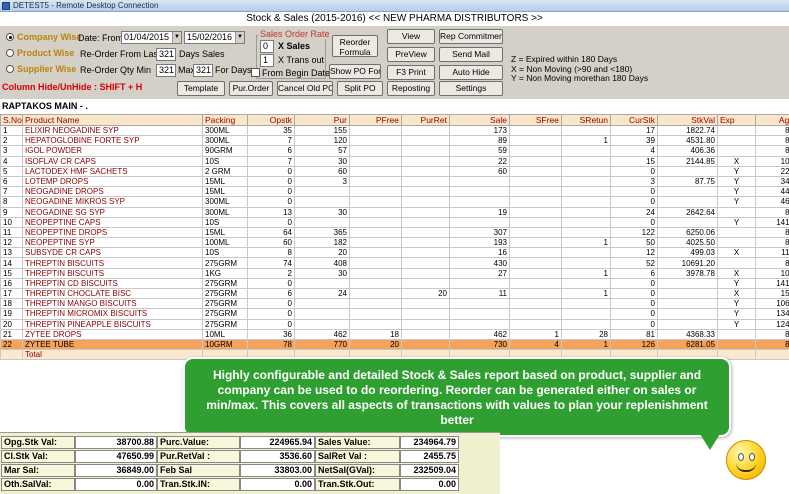 The width and height of the screenshot is (789, 494). What do you see at coordinates (116, 484) in the screenshot?
I see `oth-sal-val: 0.00` at bounding box center [116, 484].